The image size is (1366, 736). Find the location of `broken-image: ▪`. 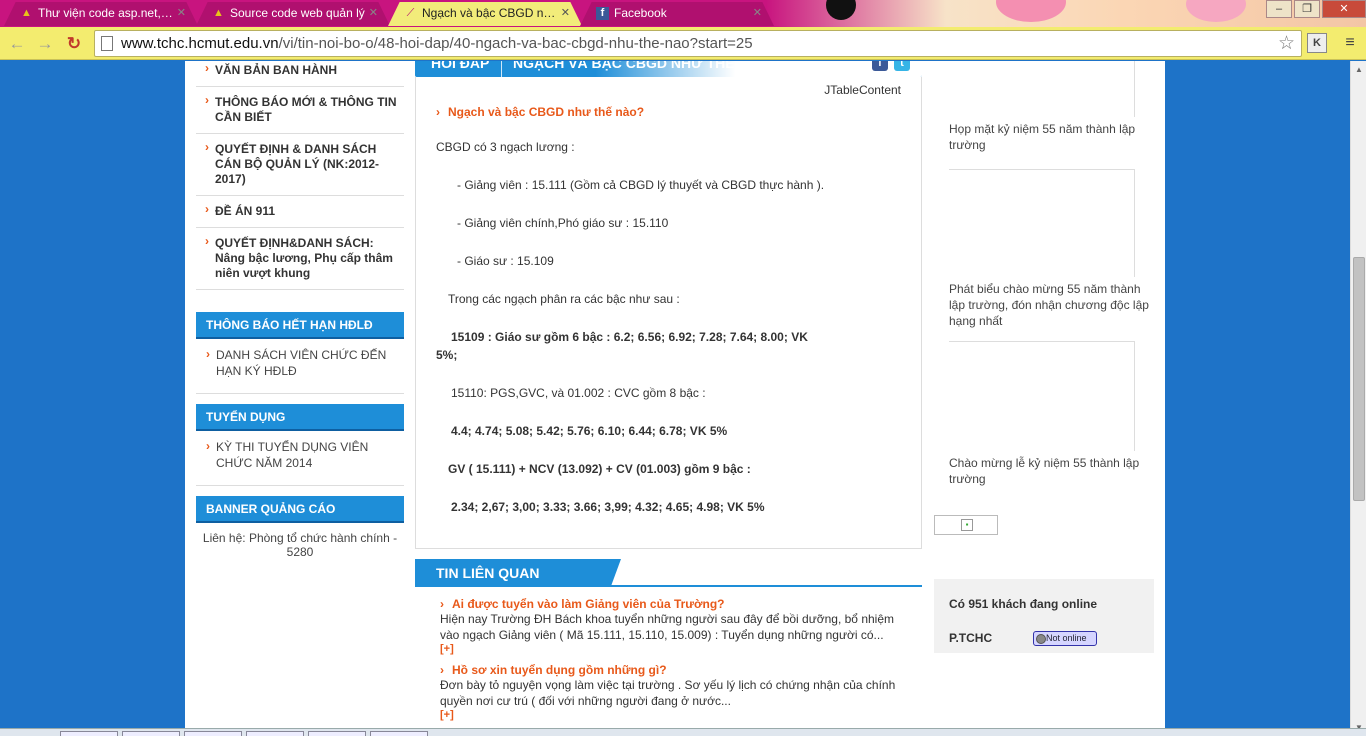

broken-image: ▪ is located at coordinates (966, 525).